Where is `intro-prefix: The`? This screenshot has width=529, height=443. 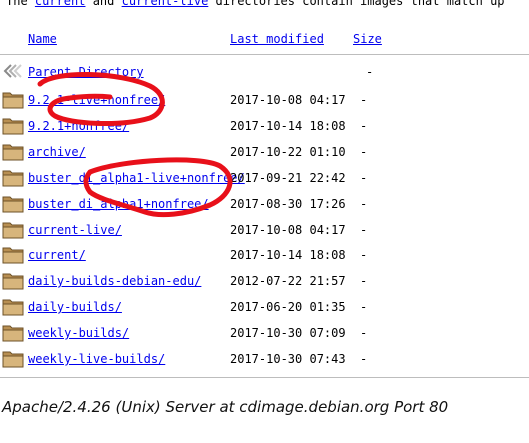 intro-prefix: The is located at coordinates (20, 4).